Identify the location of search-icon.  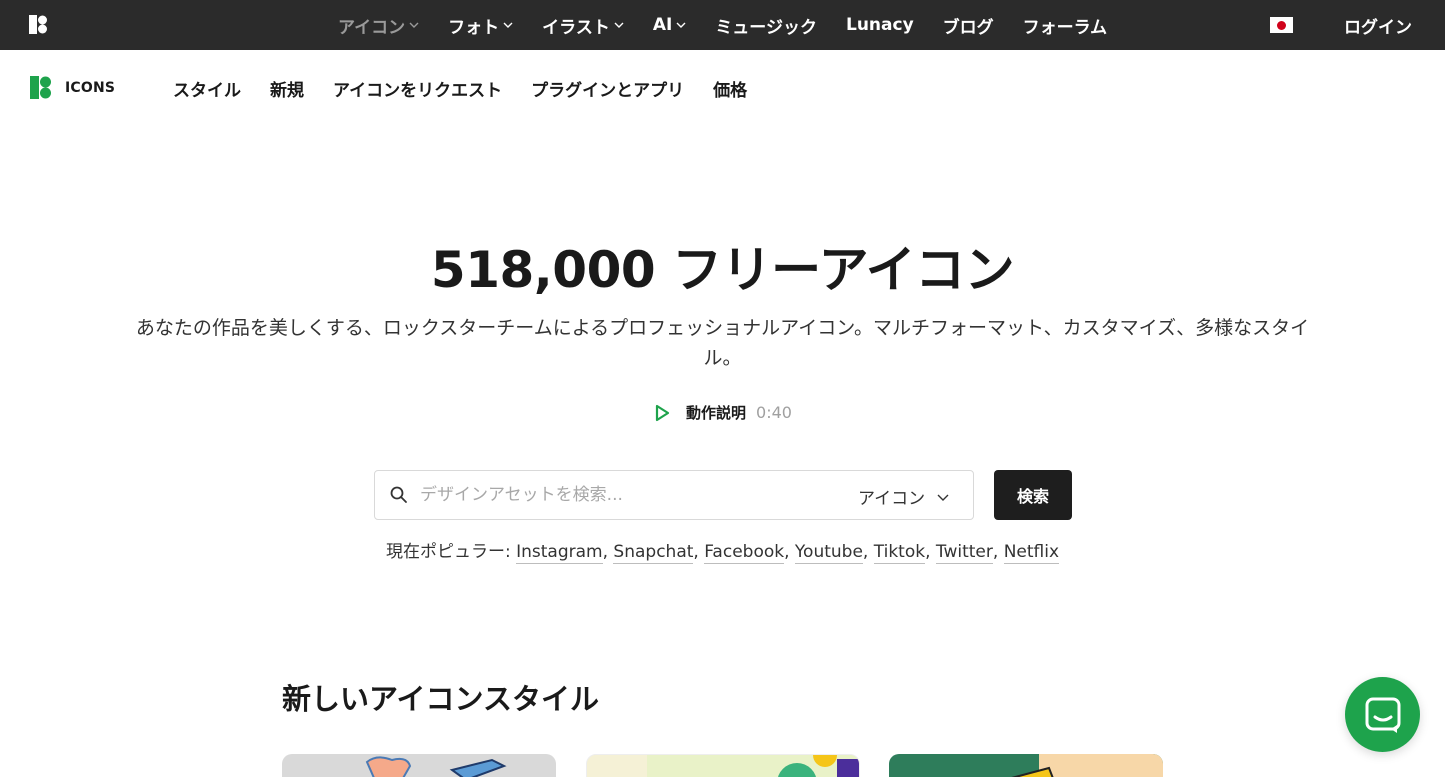
(398, 494).